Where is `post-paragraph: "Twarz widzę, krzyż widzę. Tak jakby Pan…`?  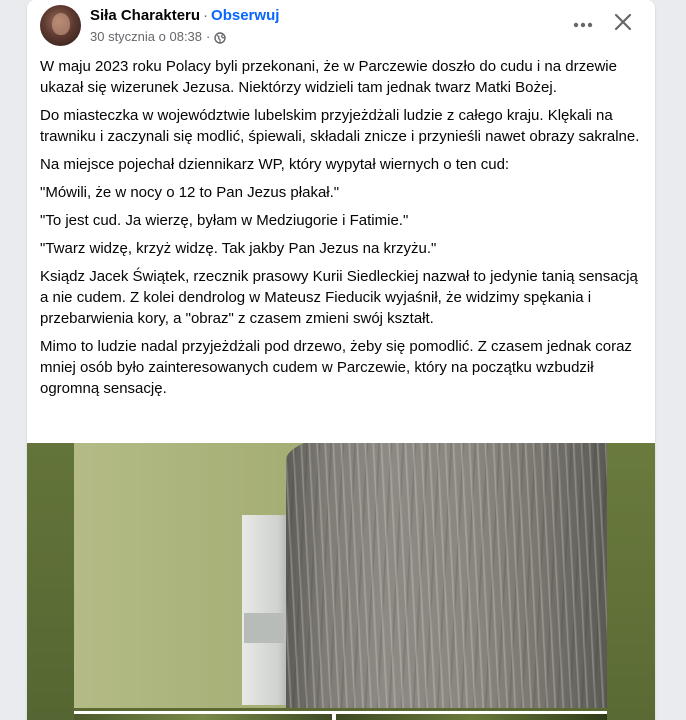 post-paragraph: "Twarz widzę, krzyż widzę. Tak jakby Pan… is located at coordinates (238, 248).